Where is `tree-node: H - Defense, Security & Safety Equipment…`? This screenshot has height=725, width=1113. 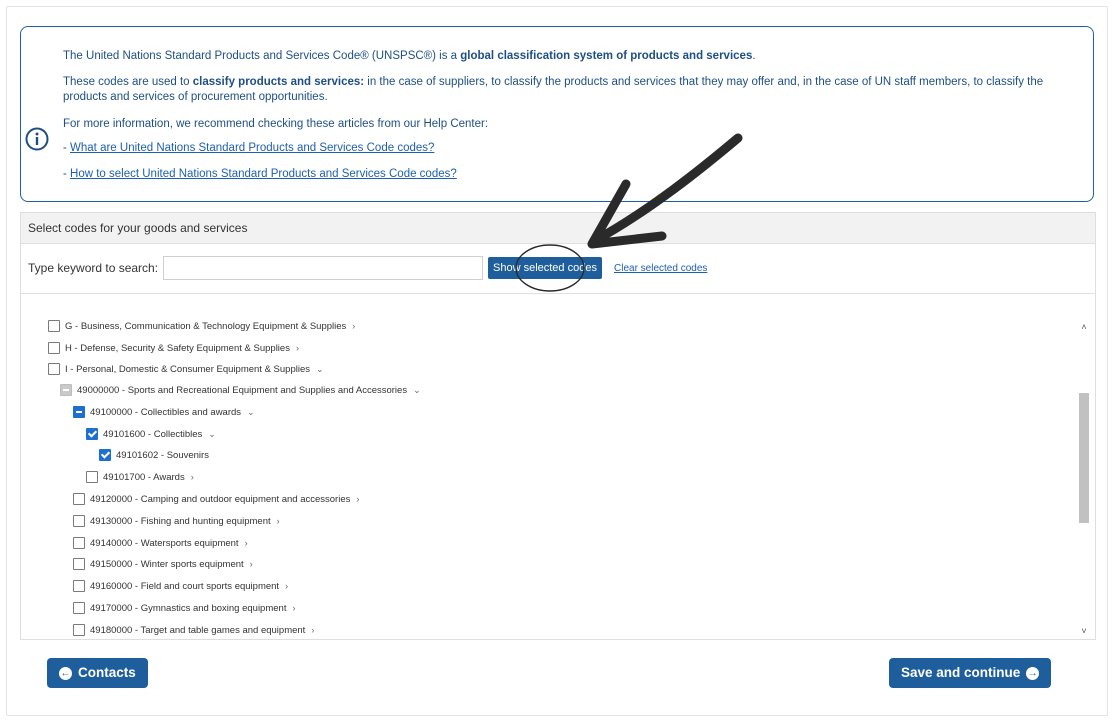 tree-node: H - Defense, Security & Safety Equipment… is located at coordinates (173, 348).